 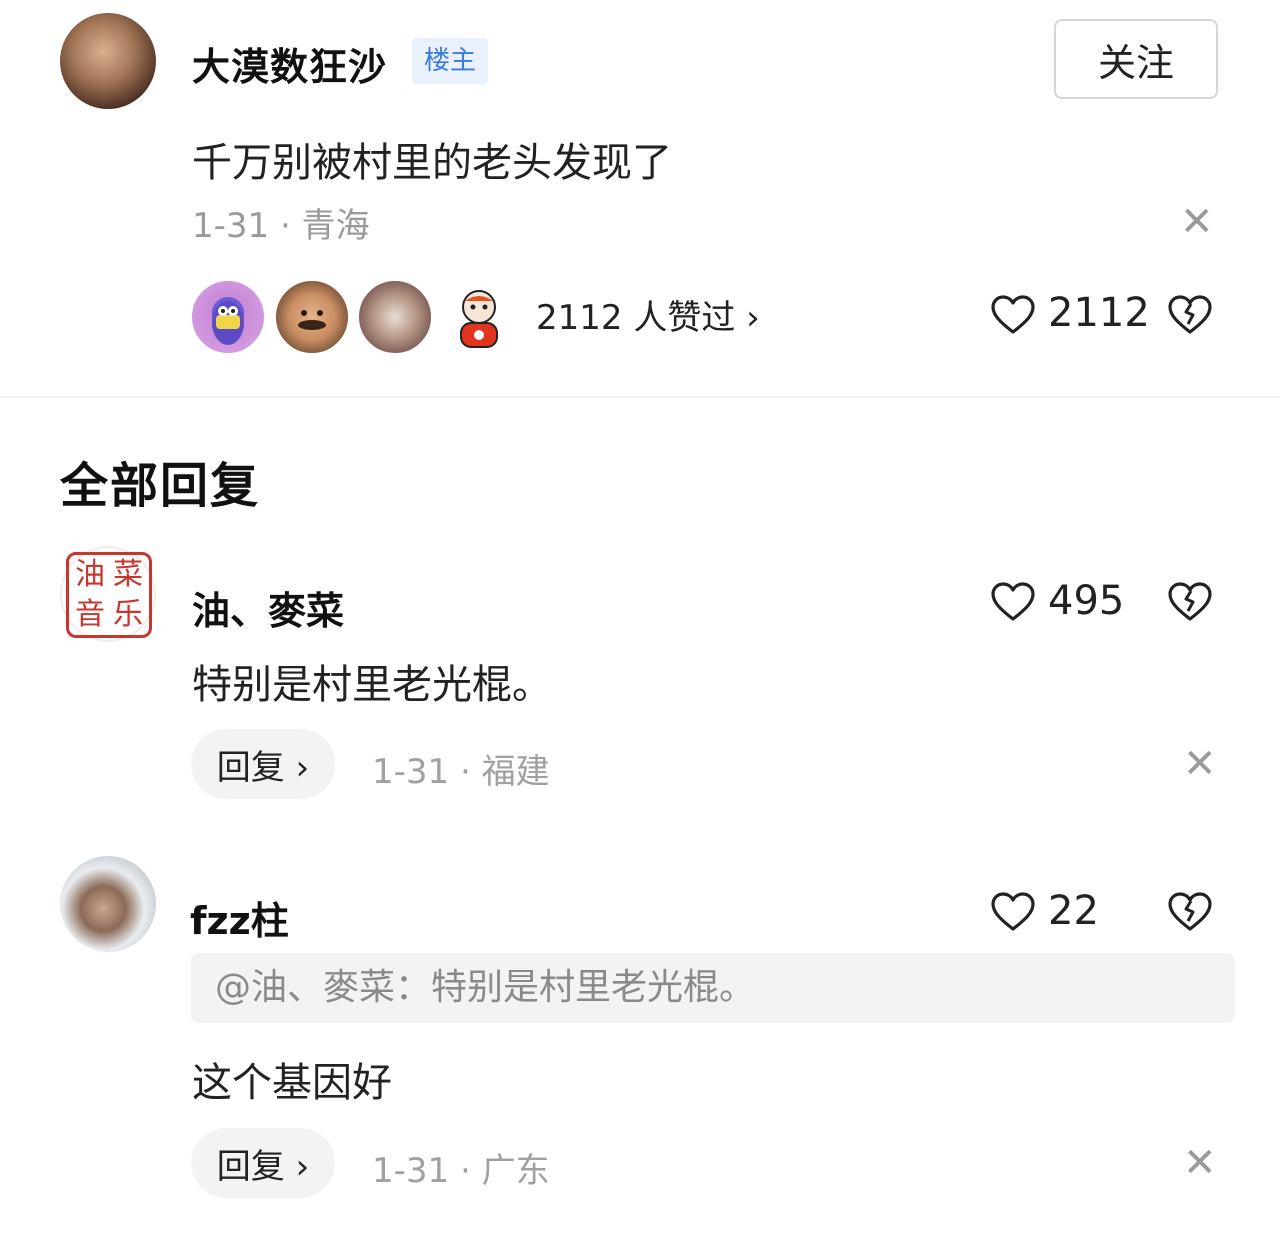 I want to click on follow-button: 关注, so click(x=1136, y=59).